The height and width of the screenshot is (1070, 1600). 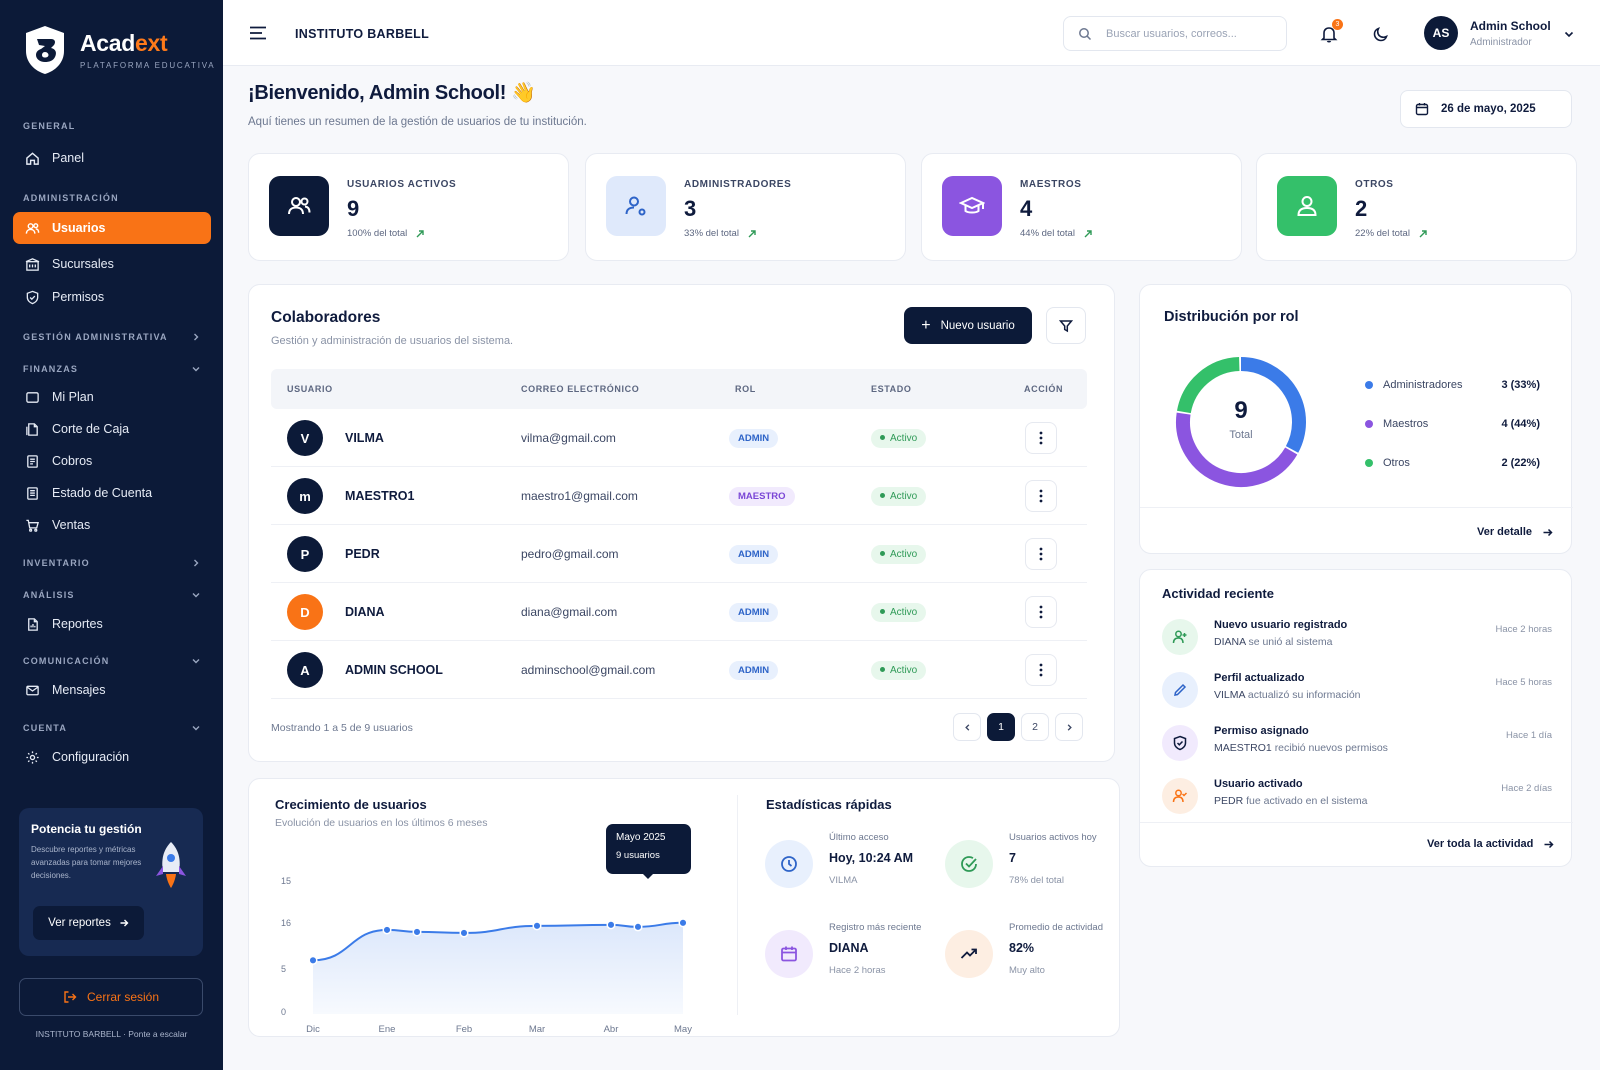 I want to click on plus-icon: +, so click(x=926, y=325).